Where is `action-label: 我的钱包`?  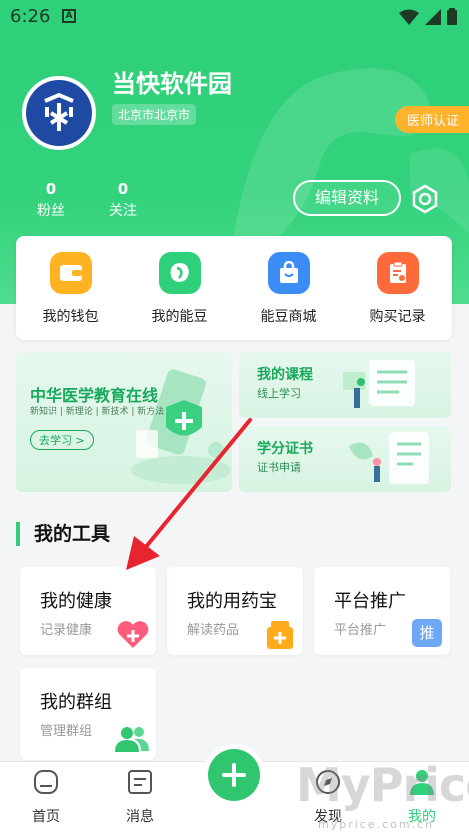 action-label: 我的钱包 is located at coordinates (70, 317).